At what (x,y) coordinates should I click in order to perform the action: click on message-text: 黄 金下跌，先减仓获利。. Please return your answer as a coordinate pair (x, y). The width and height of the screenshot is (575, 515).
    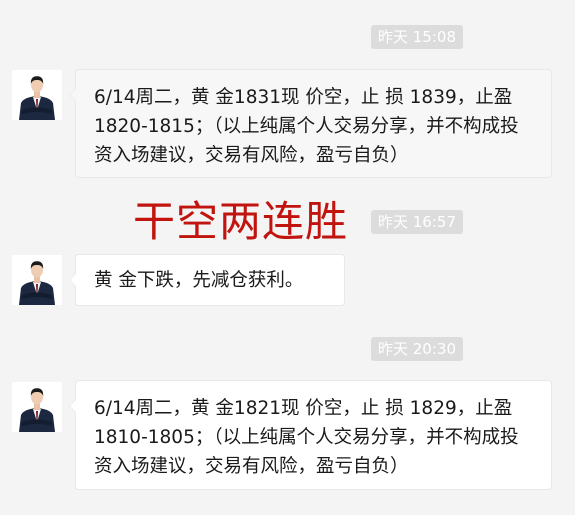
    Looking at the image, I should click on (199, 280).